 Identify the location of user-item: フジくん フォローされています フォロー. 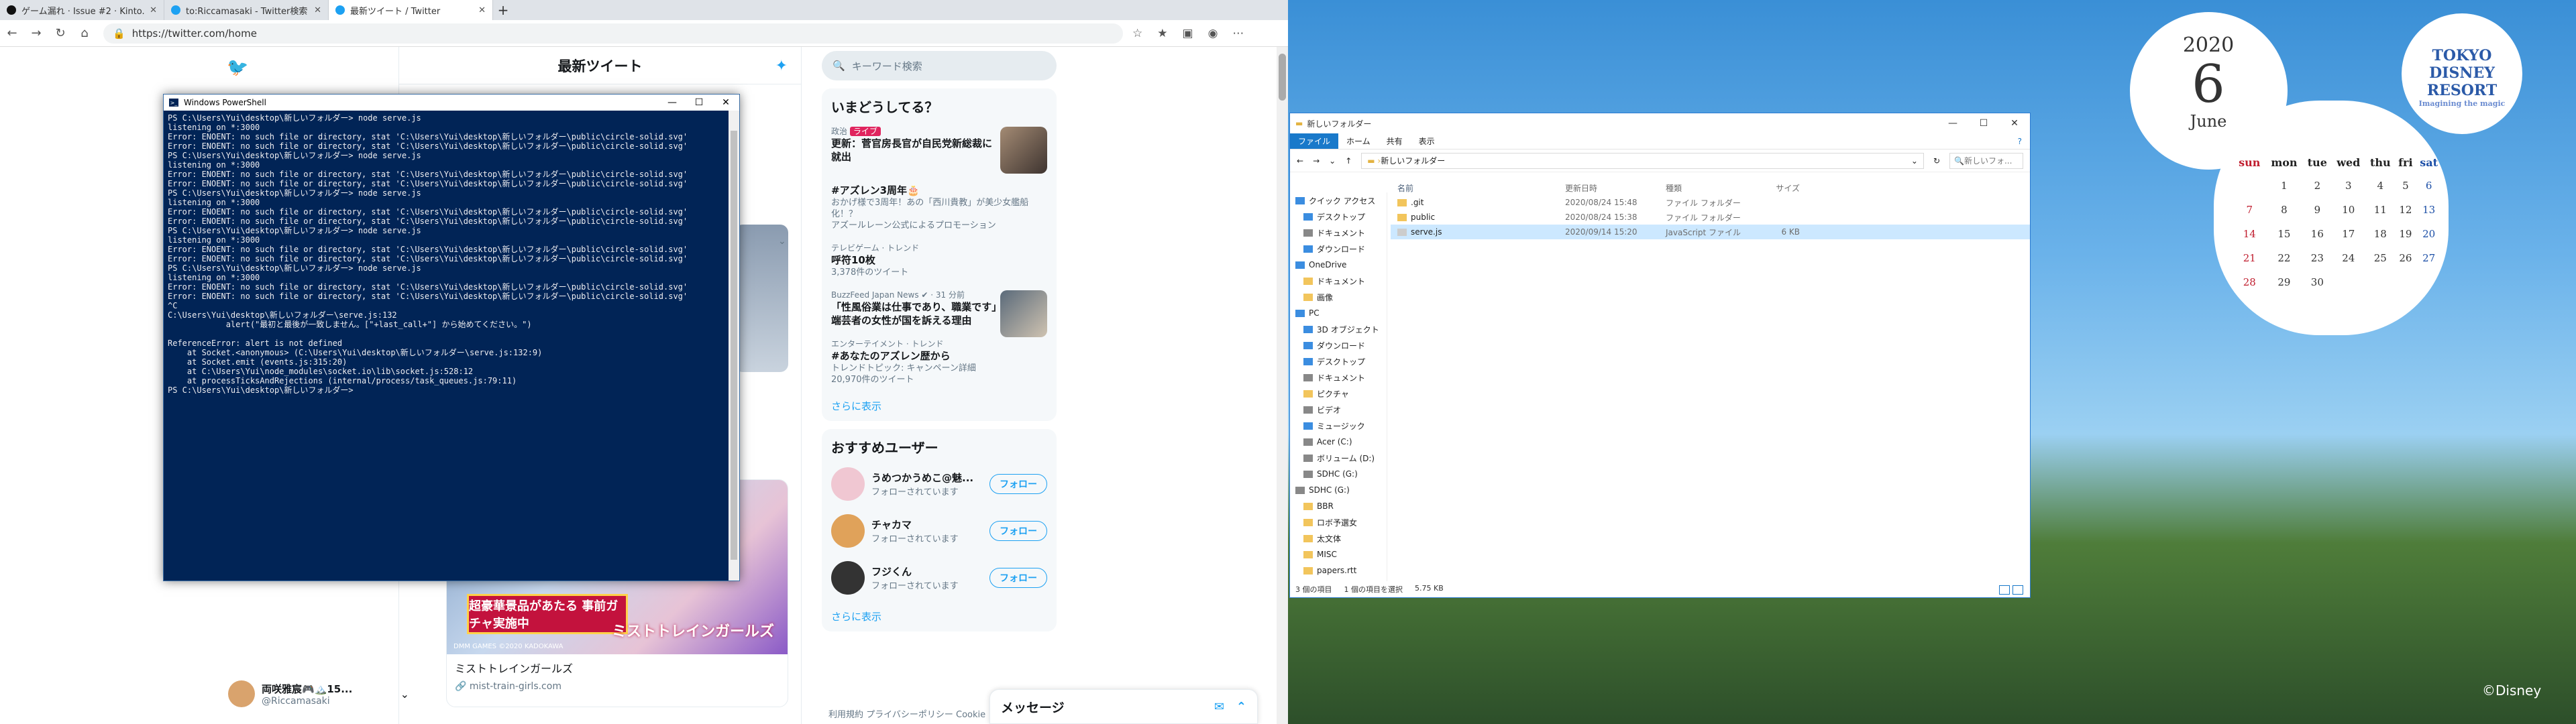
(939, 577).